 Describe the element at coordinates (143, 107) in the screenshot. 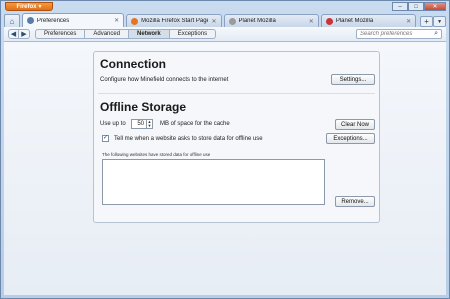

I see `offline-storage-heading: Offline Storage` at that location.